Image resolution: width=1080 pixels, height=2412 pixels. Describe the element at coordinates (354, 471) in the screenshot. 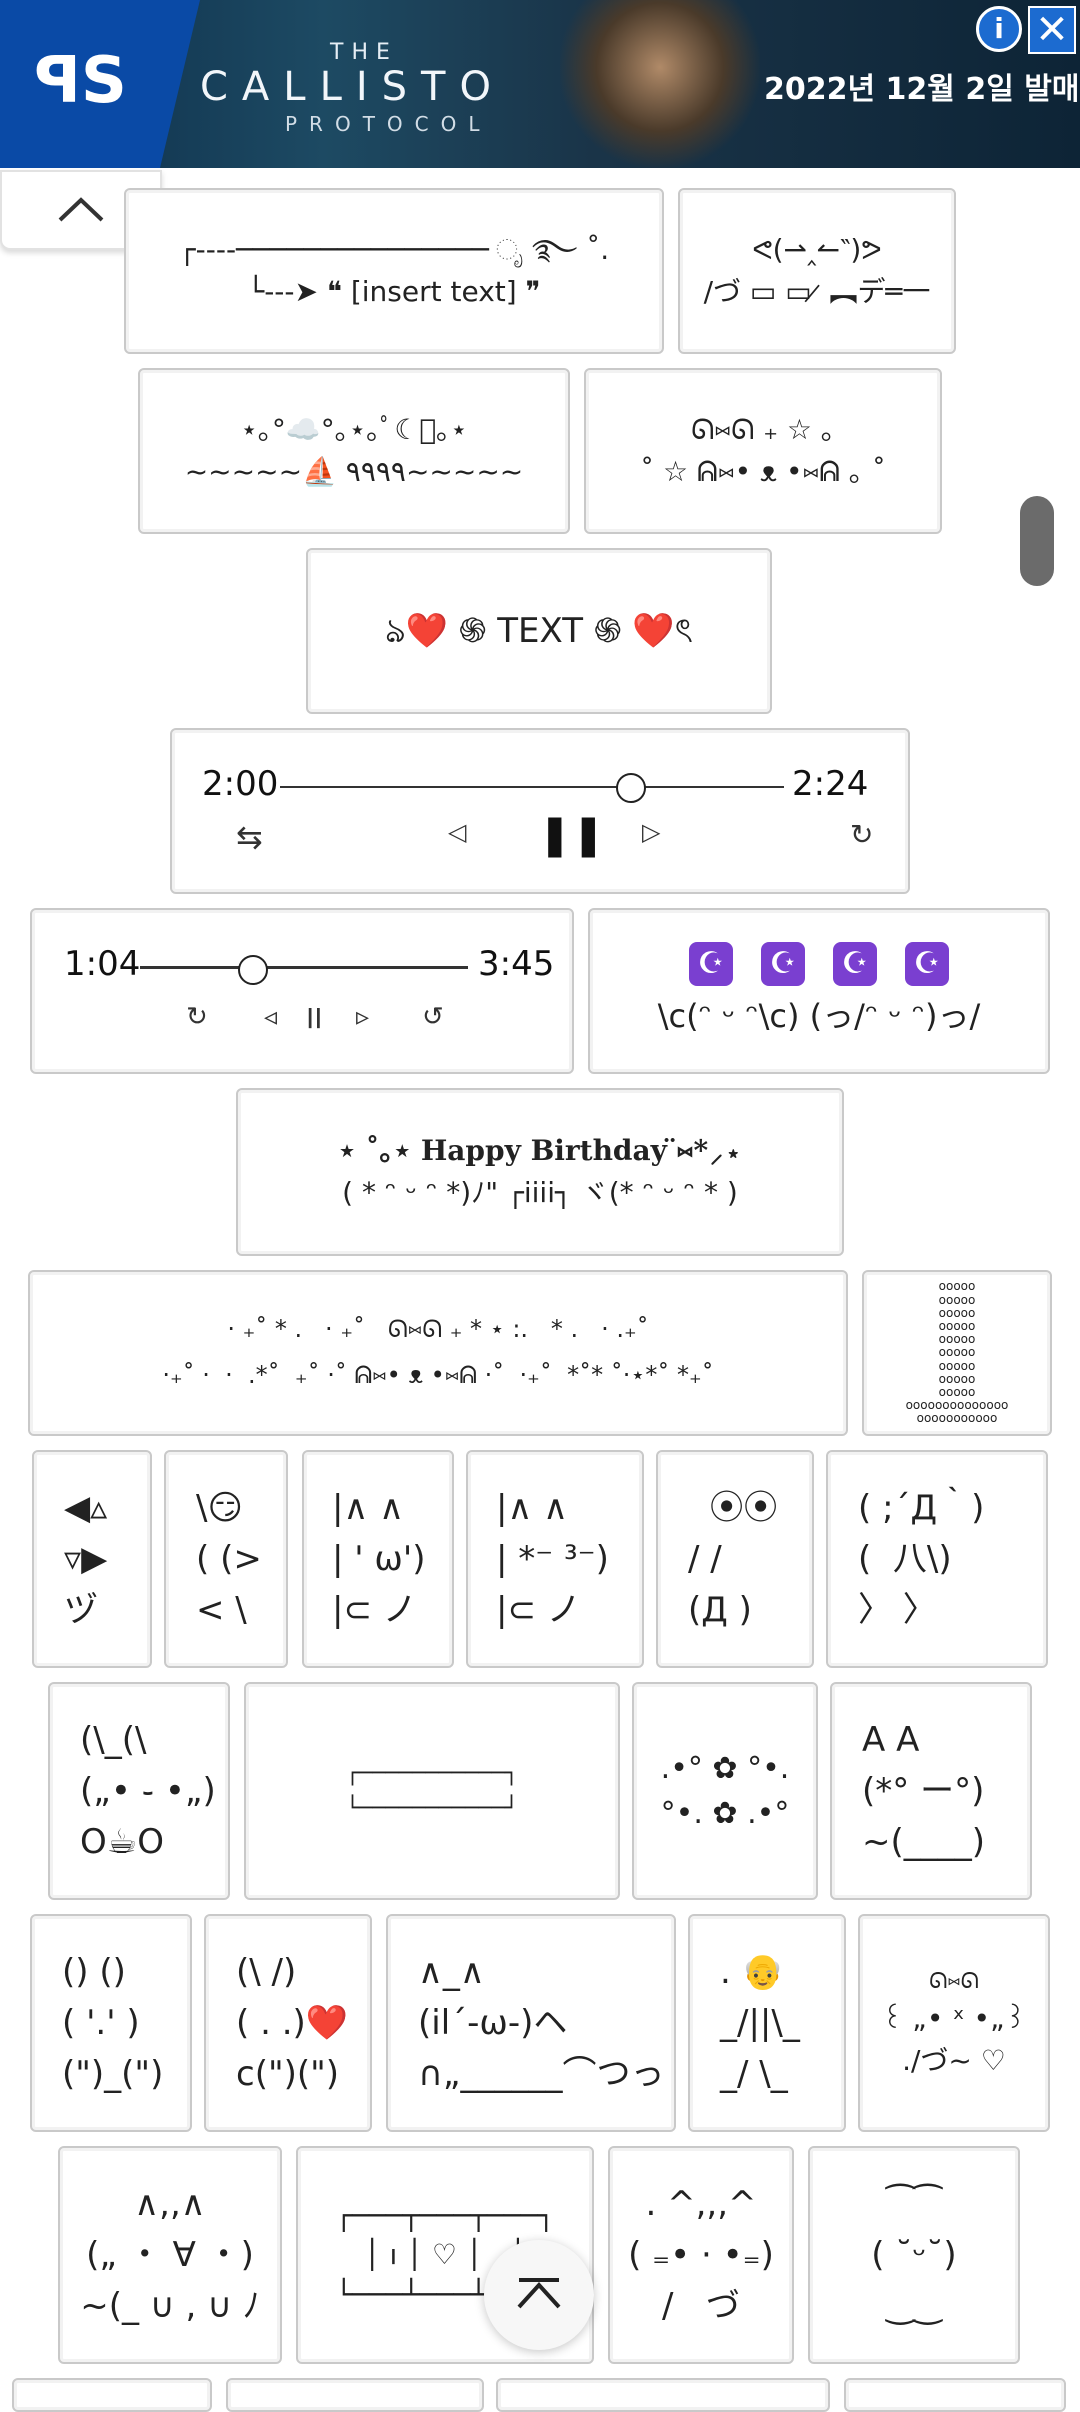

I see `card-line: ~~~~~⛵ ٩٩٩٩~~~~~` at that location.